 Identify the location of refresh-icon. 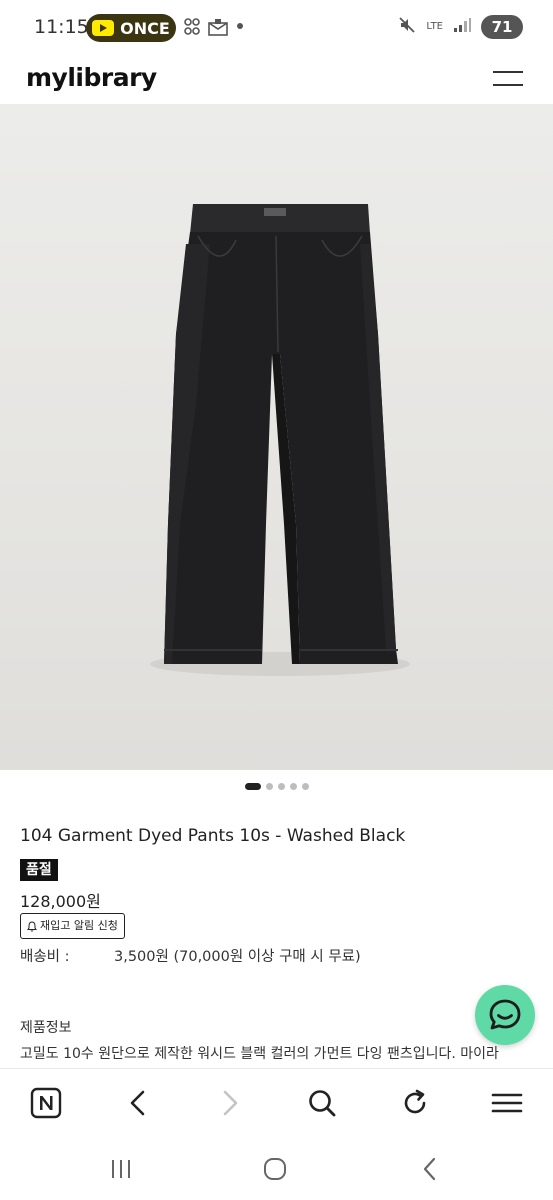
(415, 1103).